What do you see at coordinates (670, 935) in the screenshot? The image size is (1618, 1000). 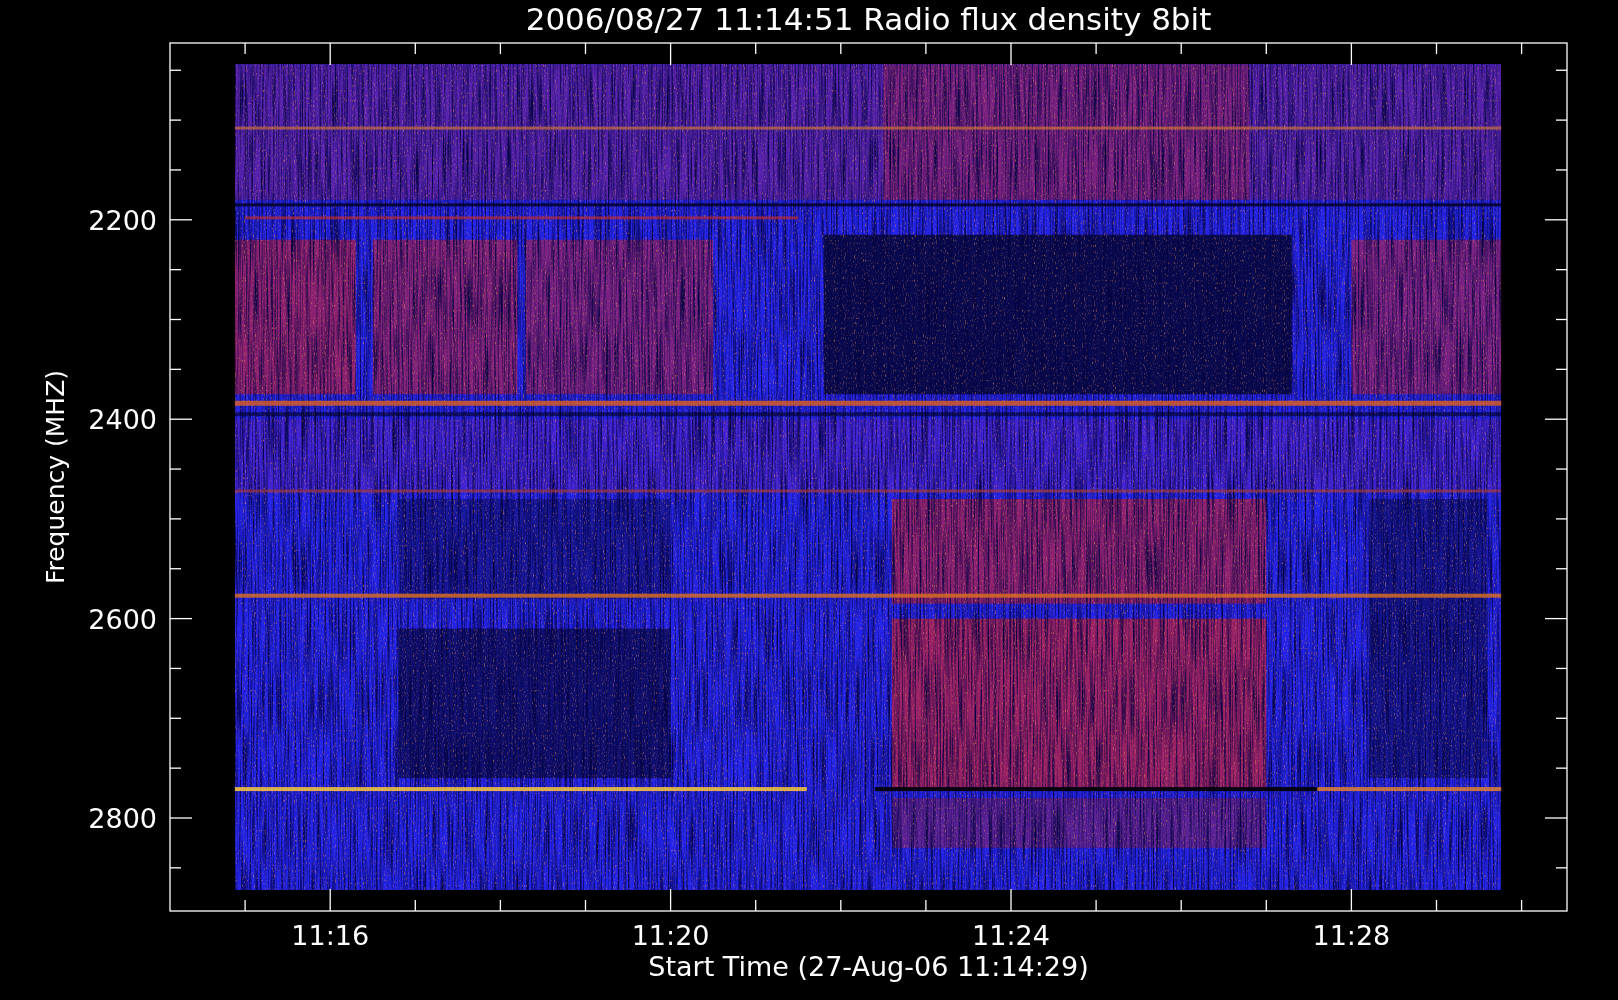 I see `x-tick-label: 11:20` at bounding box center [670, 935].